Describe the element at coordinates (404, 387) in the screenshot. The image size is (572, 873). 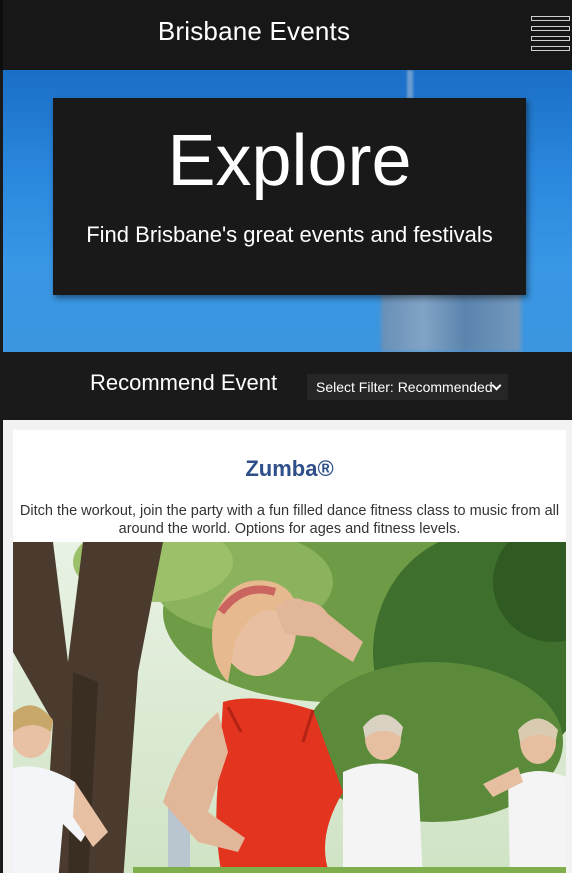
I see `filter-select-value: Select Filter: Recommended` at that location.